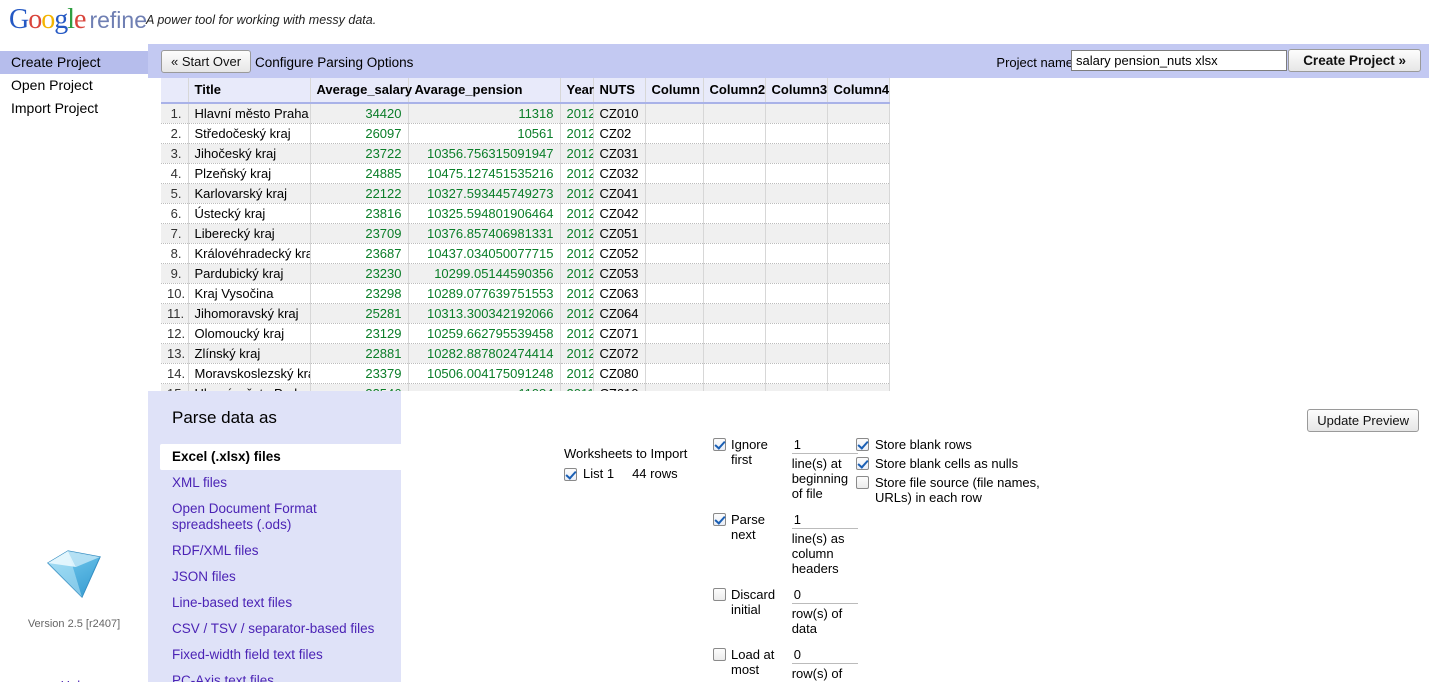  What do you see at coordinates (753, 662) in the screenshot?
I see `load-at-most-label: Load at most` at bounding box center [753, 662].